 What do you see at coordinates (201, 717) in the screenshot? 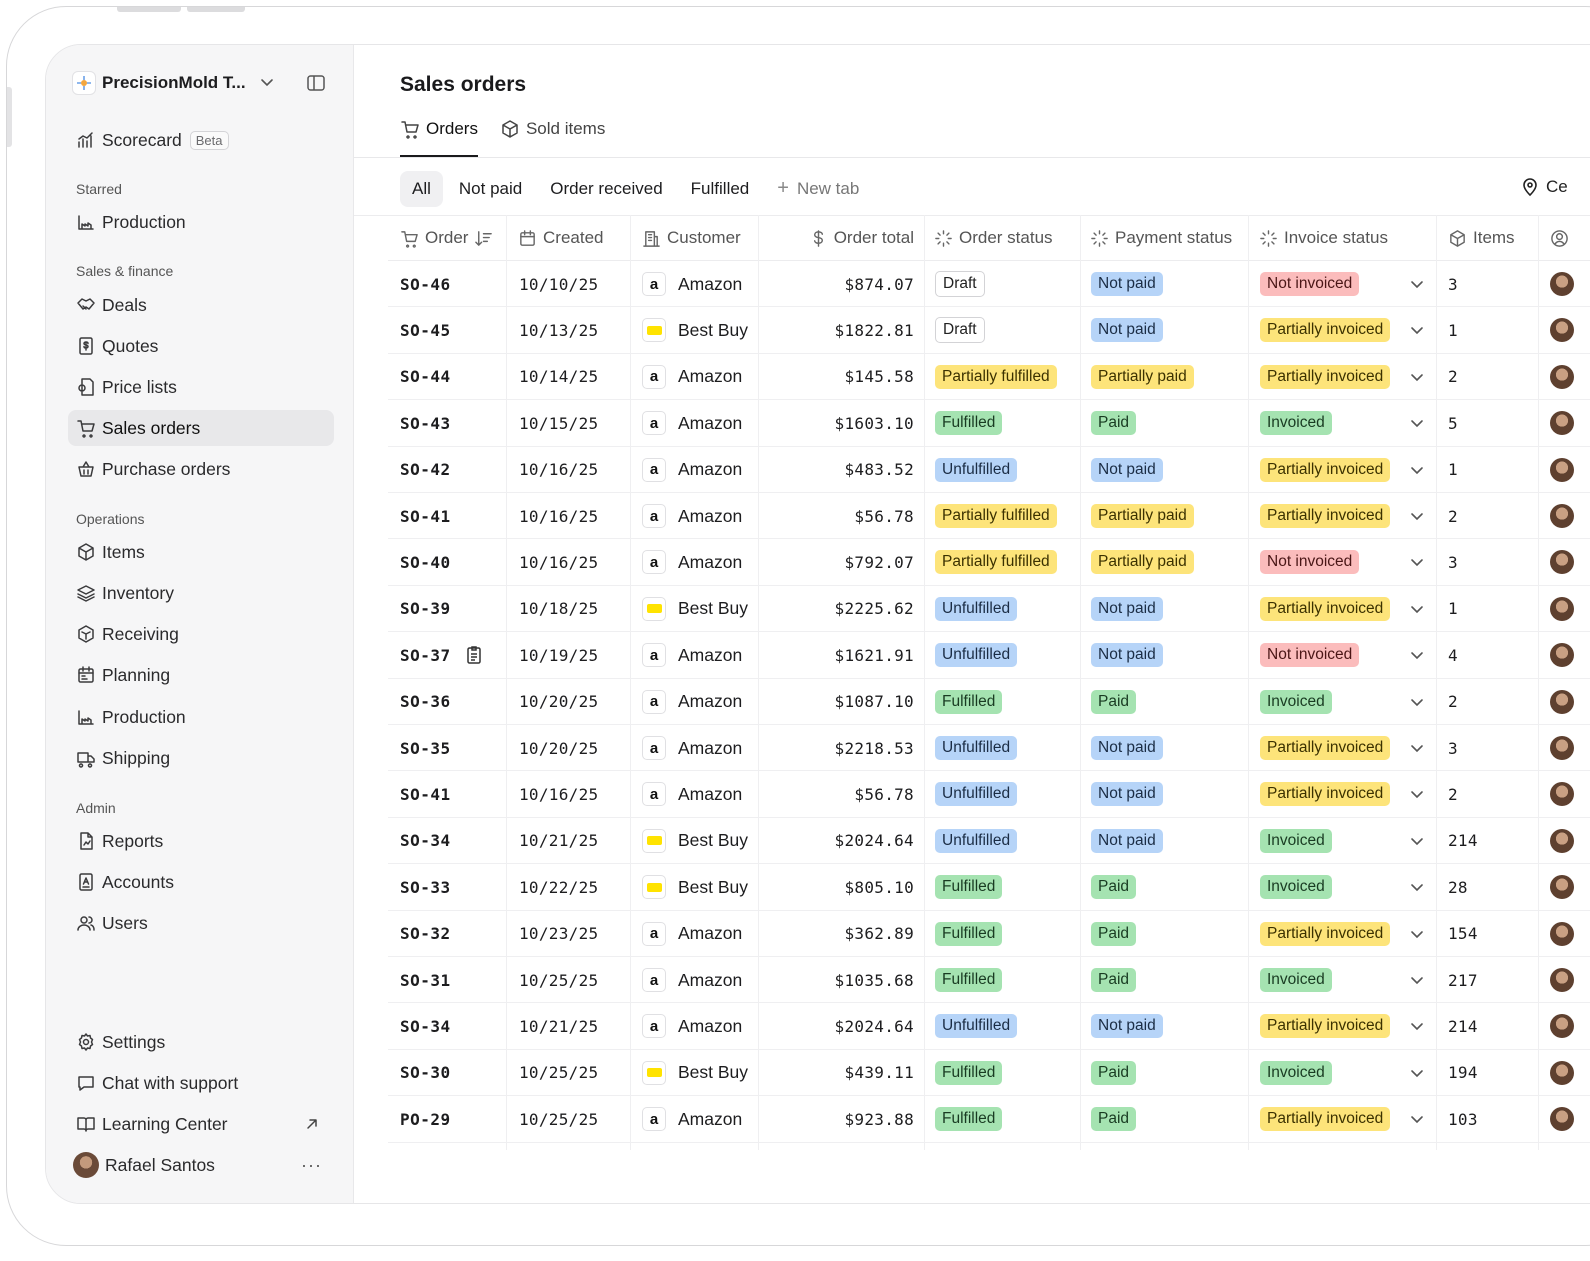
I see `sidebar-item-production: Production` at bounding box center [201, 717].